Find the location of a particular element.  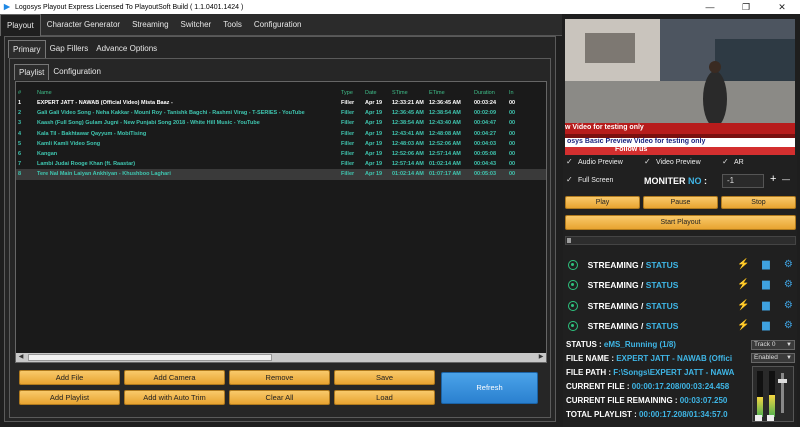

scroll-thumb is located at coordinates (150, 357).